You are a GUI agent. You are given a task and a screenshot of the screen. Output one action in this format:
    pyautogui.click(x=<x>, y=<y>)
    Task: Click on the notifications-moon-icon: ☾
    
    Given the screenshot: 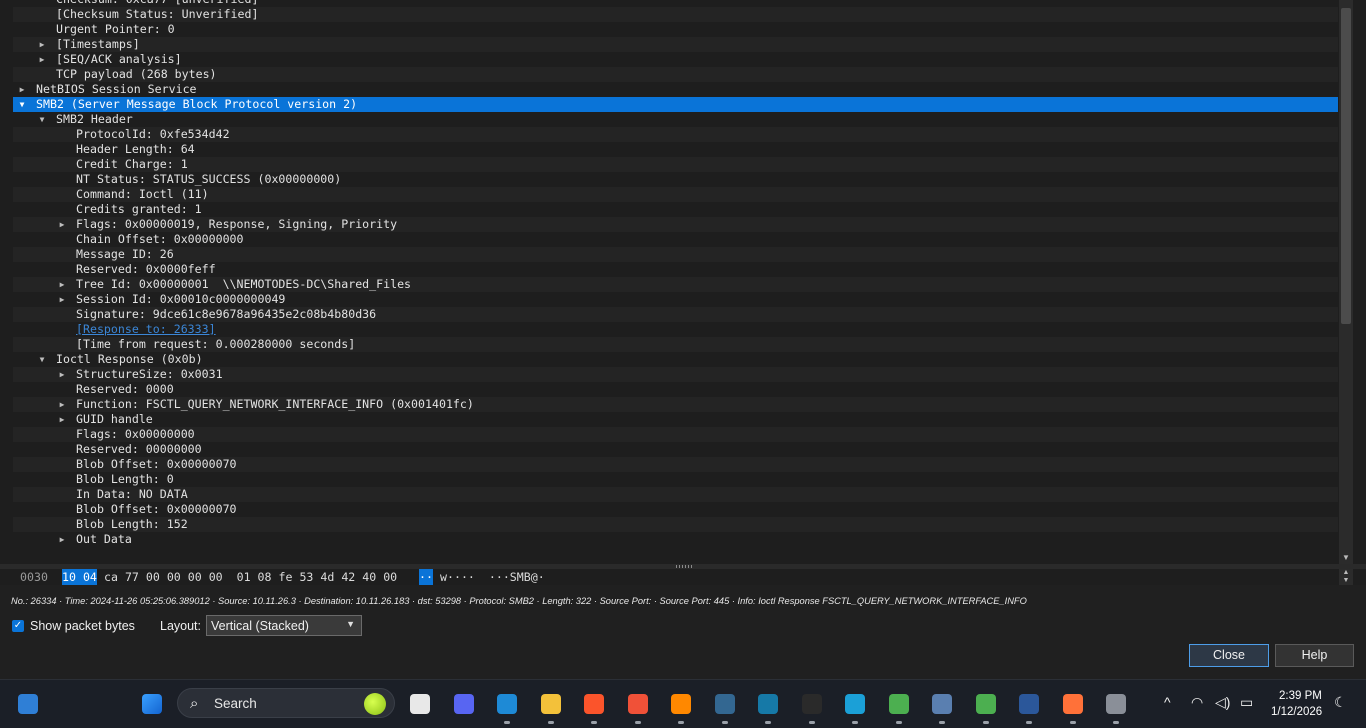 What is the action you would take?
    pyautogui.click(x=1340, y=702)
    